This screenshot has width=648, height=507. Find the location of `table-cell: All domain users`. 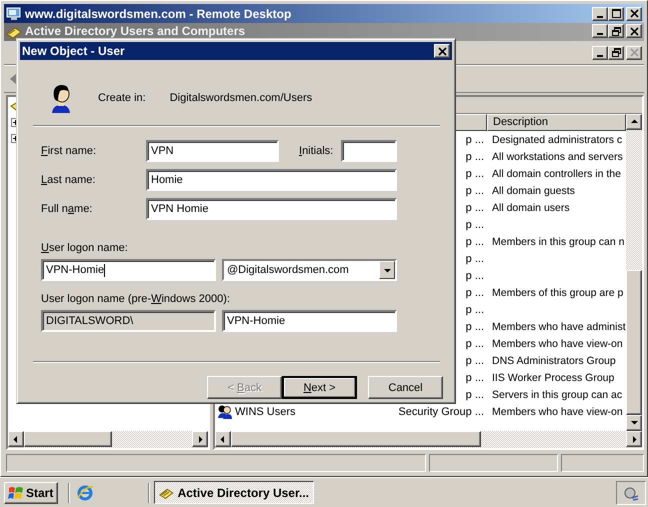

table-cell: All domain users is located at coordinates (531, 208).